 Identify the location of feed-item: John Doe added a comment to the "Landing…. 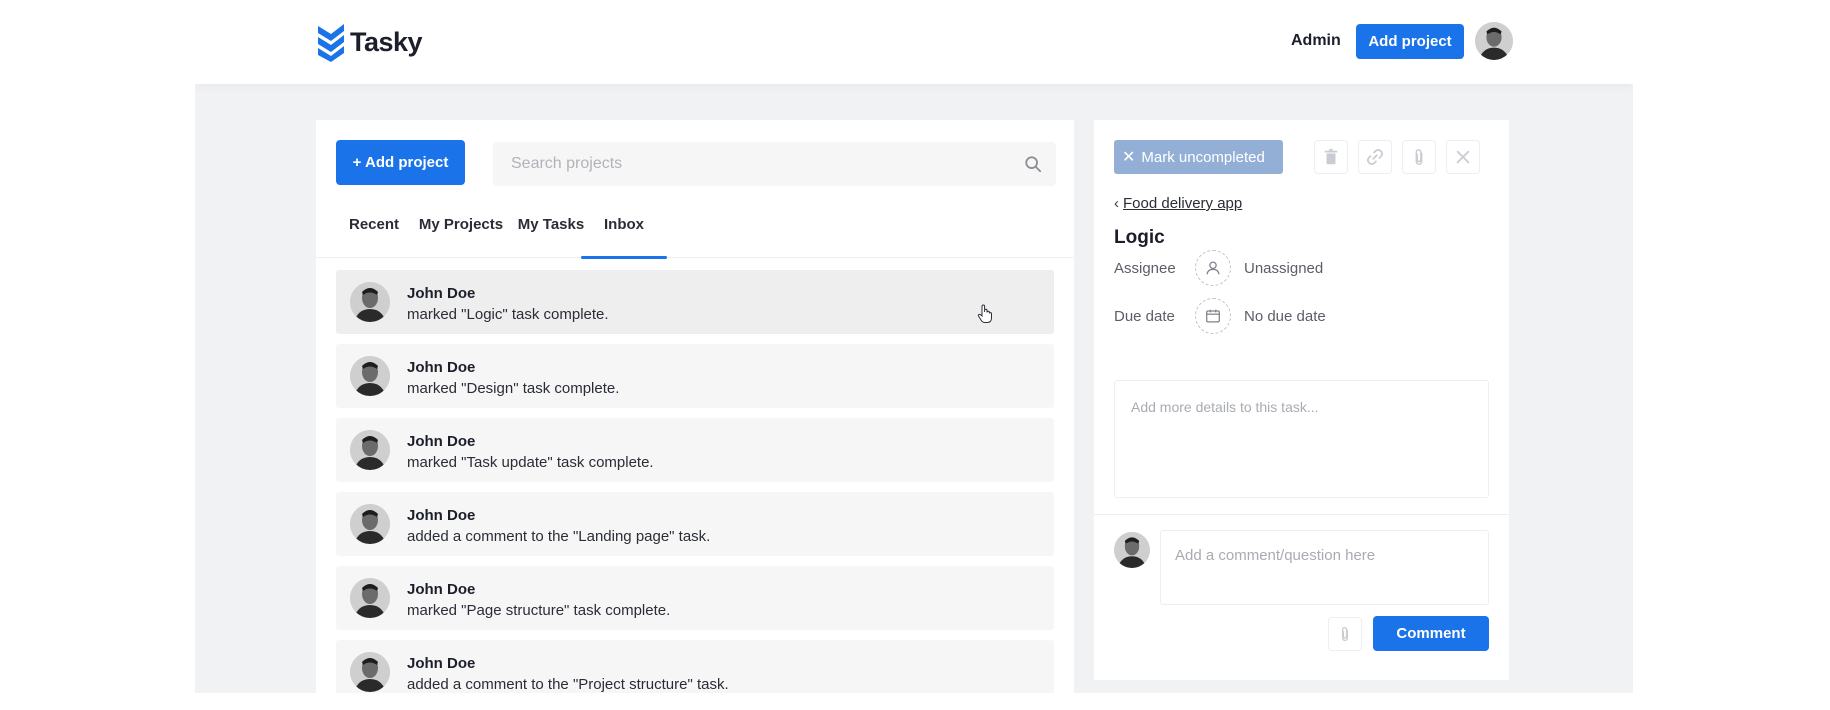
(695, 524).